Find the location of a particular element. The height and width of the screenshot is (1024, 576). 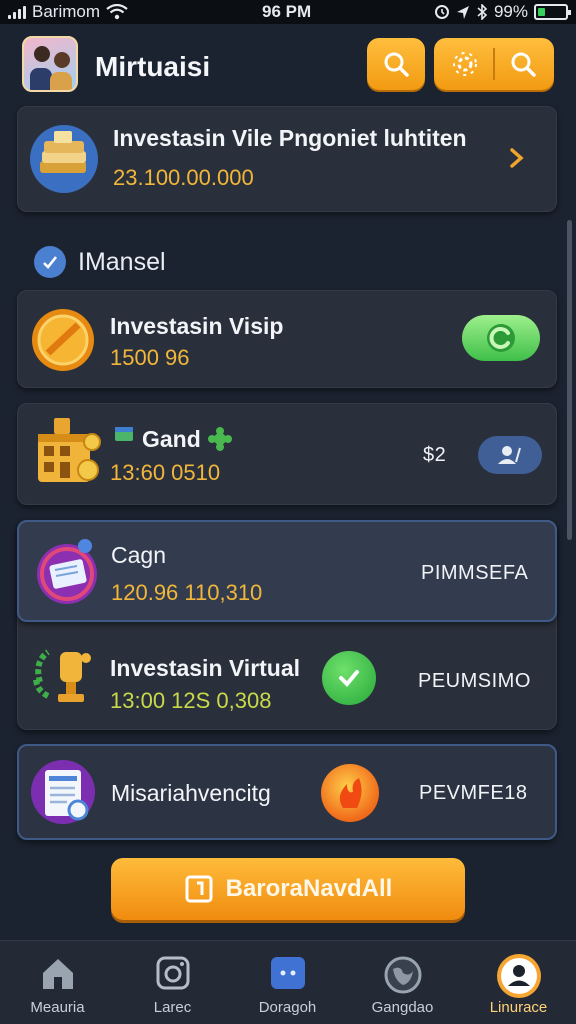

card-title: Investasin Vile Pngoniet luhtiten is located at coordinates (290, 138).